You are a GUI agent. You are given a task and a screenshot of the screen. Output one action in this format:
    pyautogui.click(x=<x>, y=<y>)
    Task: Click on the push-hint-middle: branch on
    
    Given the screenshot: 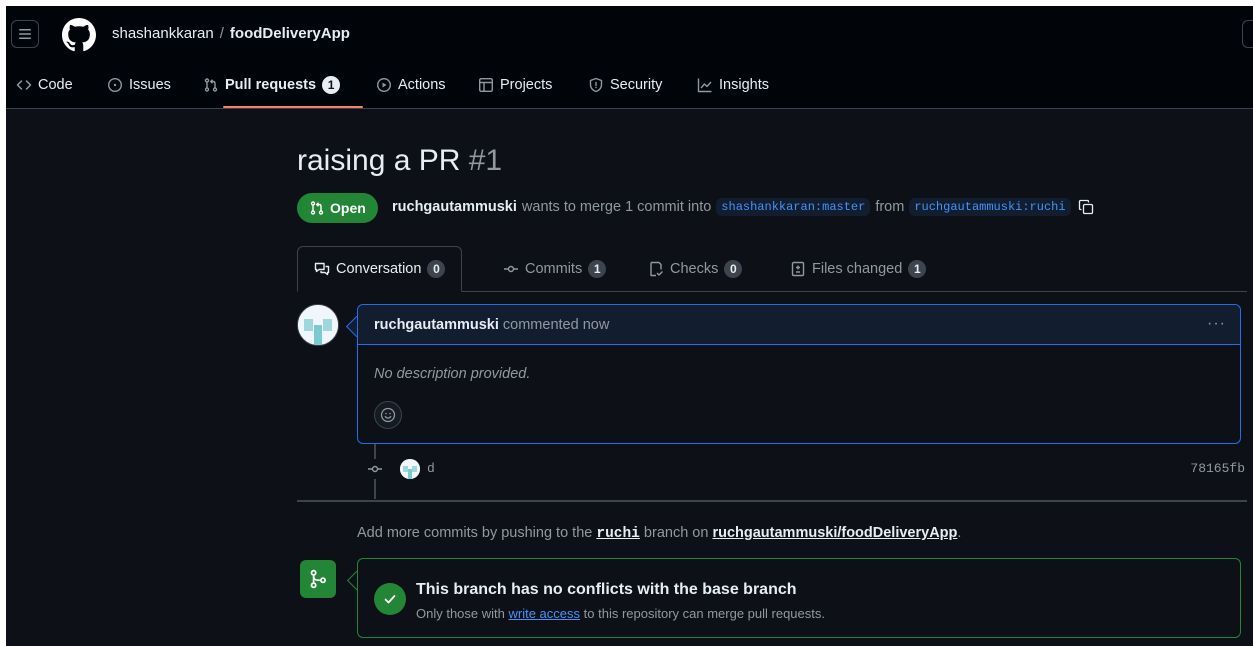 What is the action you would take?
    pyautogui.click(x=676, y=533)
    